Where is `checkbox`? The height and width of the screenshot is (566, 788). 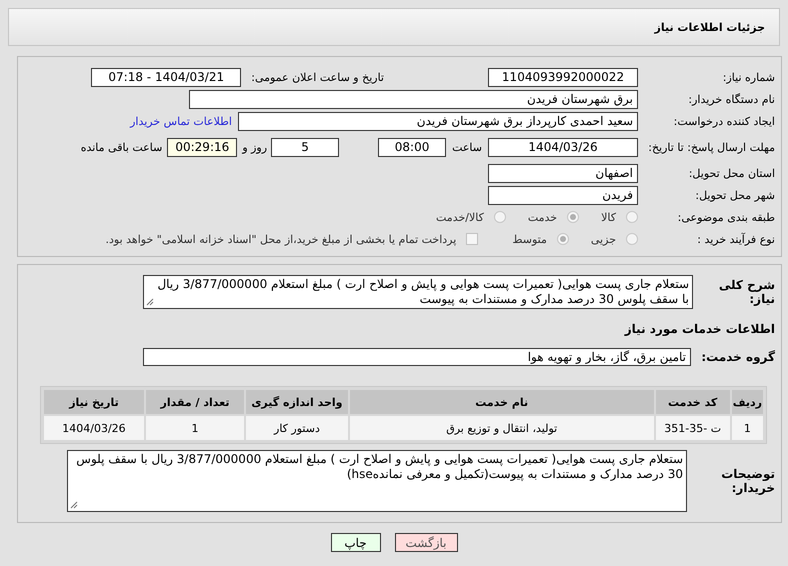
checkbox is located at coordinates (472, 239).